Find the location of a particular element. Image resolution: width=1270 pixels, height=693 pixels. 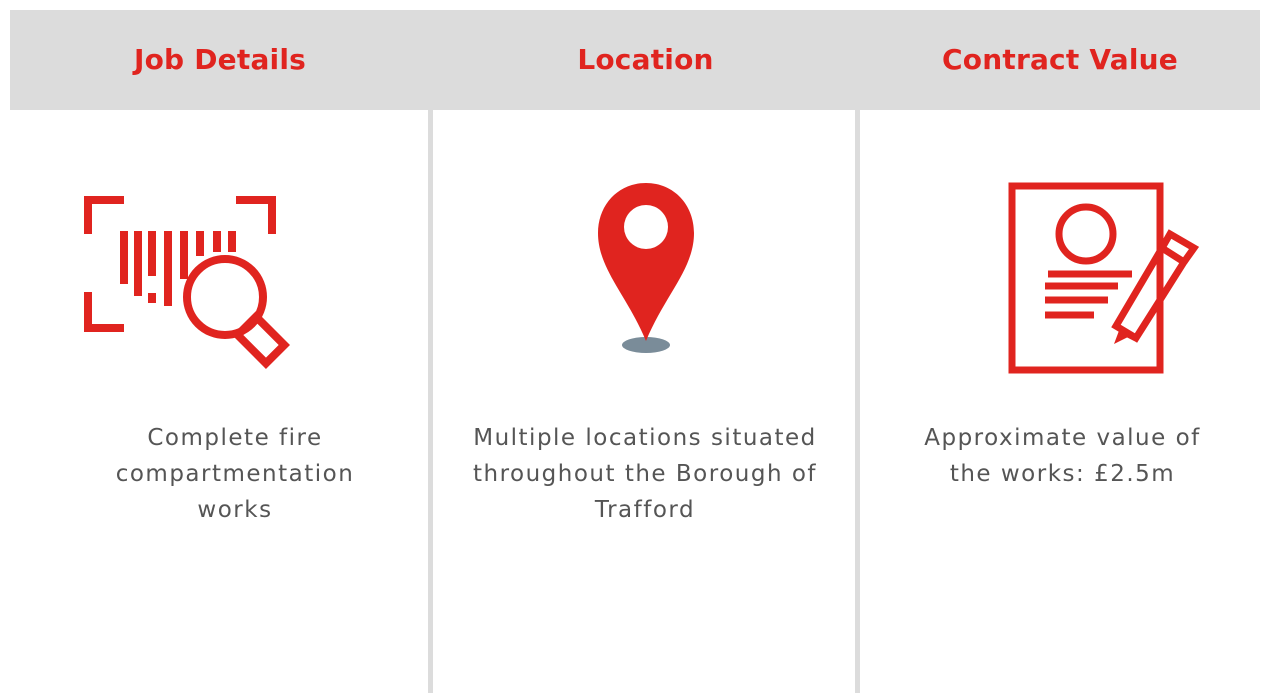

contract-document-icon is located at coordinates (1104, 278).